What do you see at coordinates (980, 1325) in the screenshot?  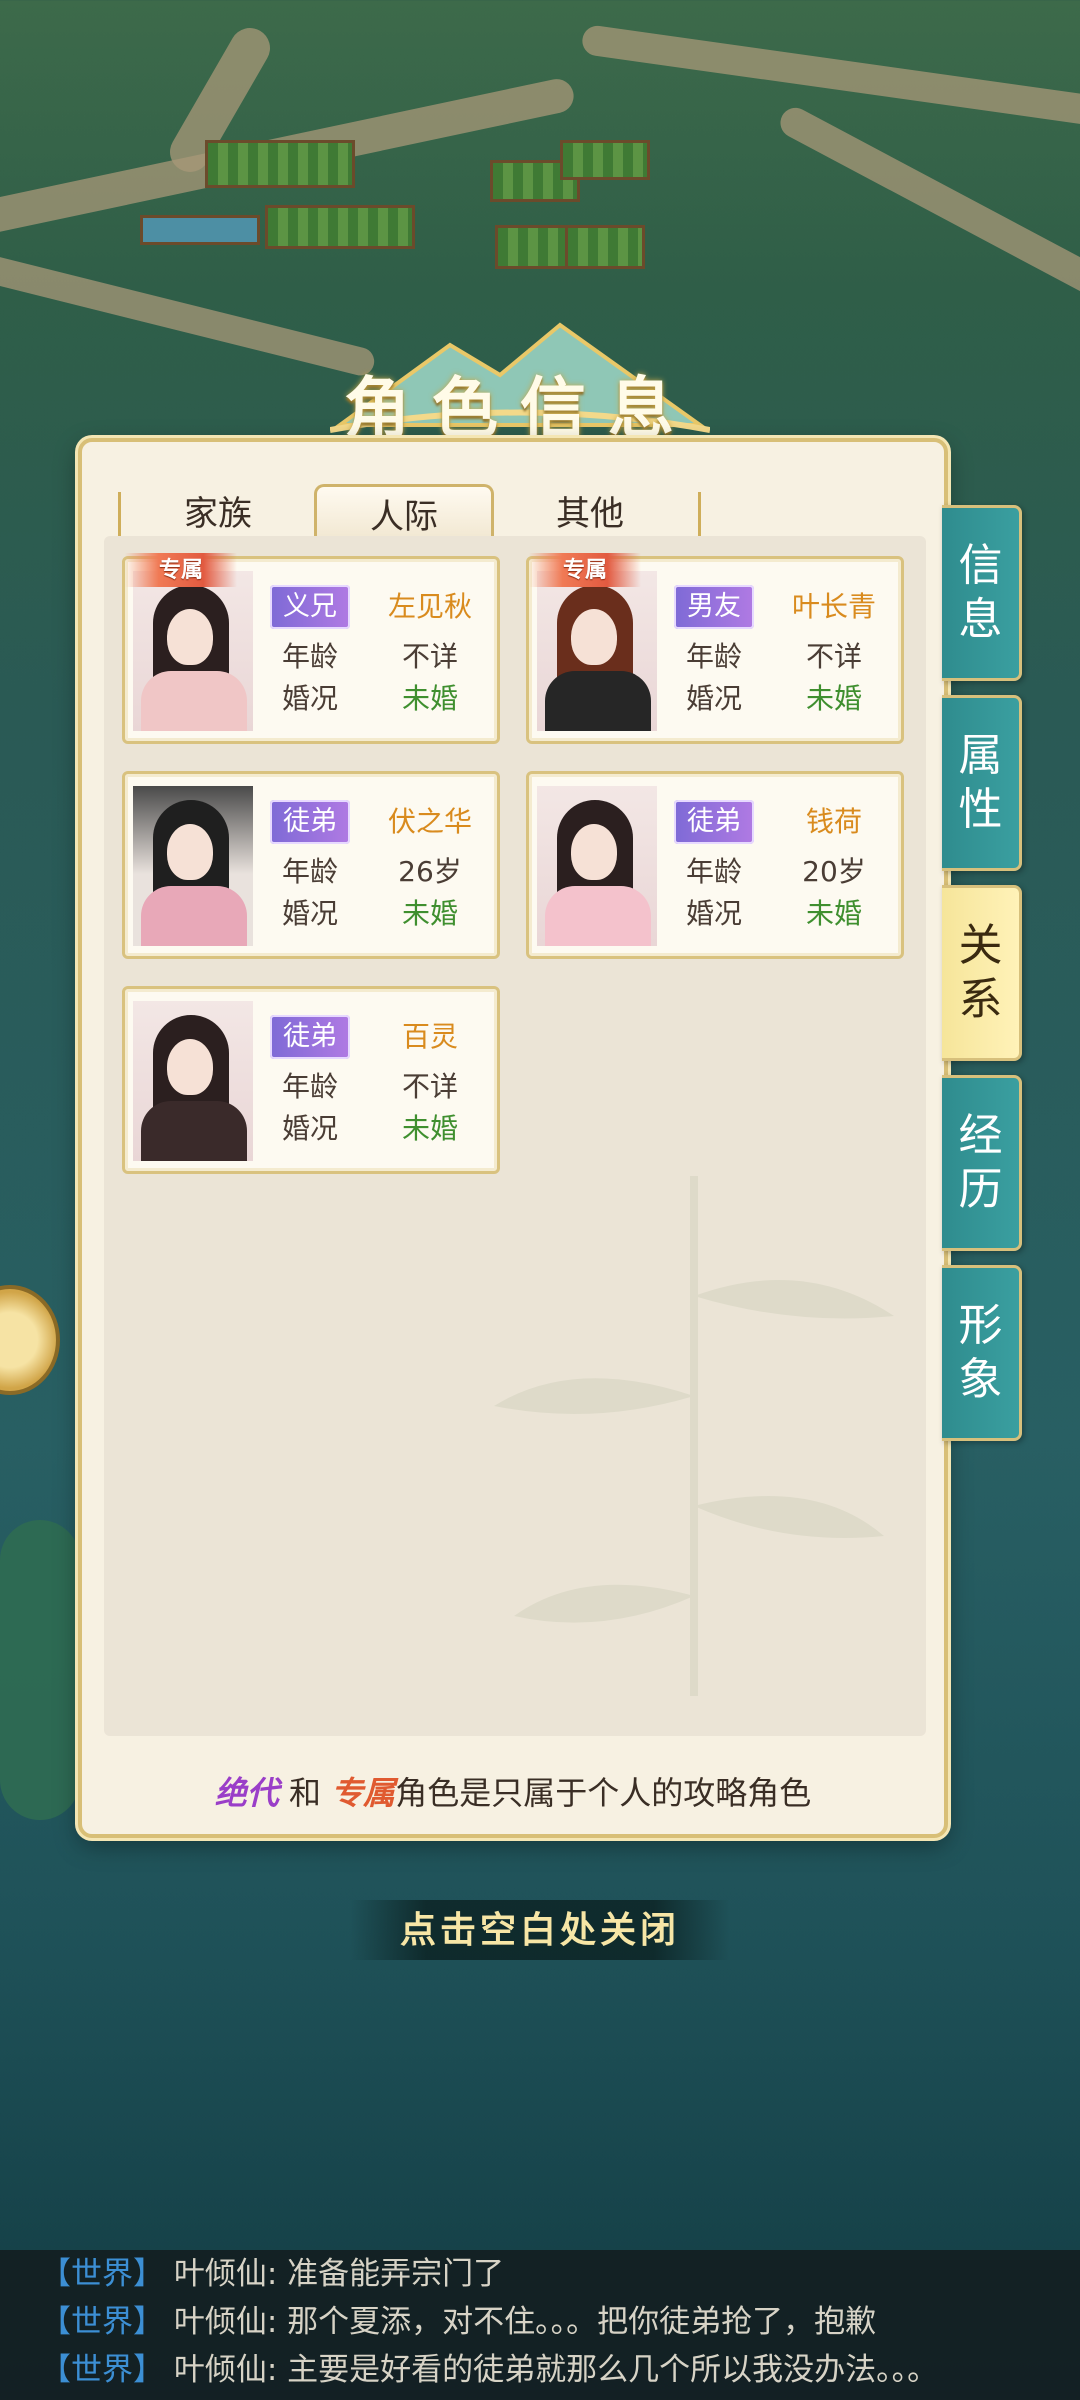 I see `side-tab-char: 形` at bounding box center [980, 1325].